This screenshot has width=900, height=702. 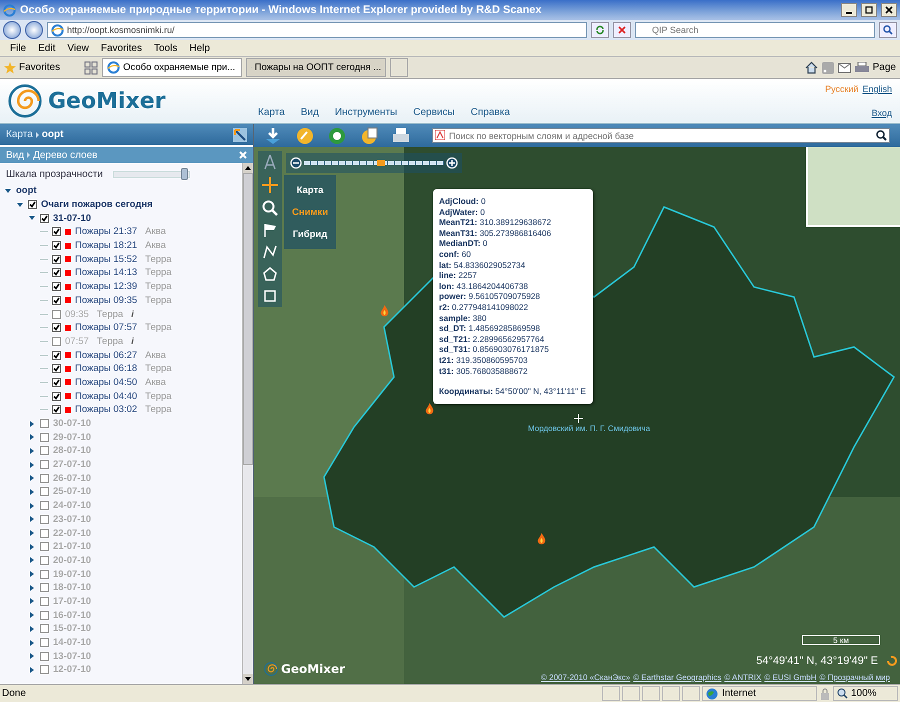 I want to click on attribution-link: © EUSI GmbH, so click(x=790, y=677).